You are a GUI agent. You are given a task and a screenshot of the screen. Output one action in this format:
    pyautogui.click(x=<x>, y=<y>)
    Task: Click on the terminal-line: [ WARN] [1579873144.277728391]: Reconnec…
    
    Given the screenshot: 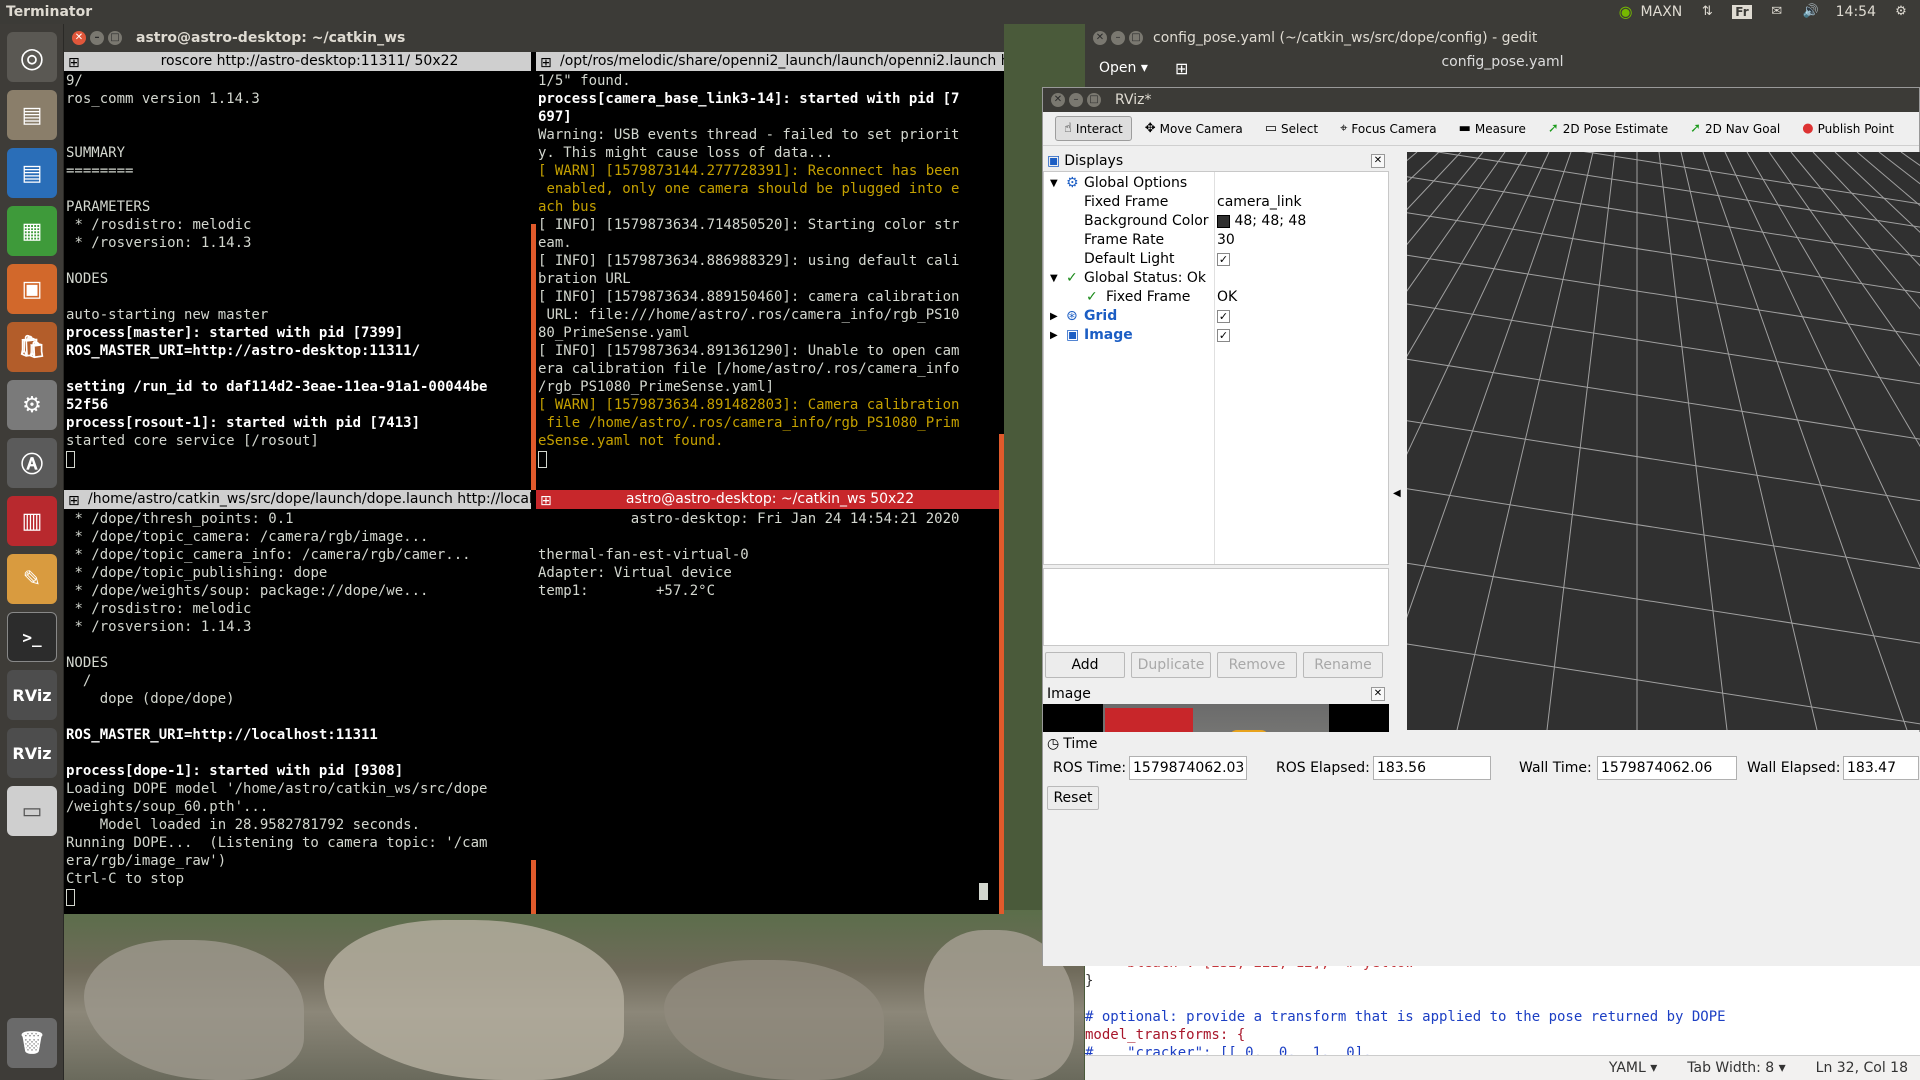 What is the action you would take?
    pyautogui.click(x=749, y=171)
    